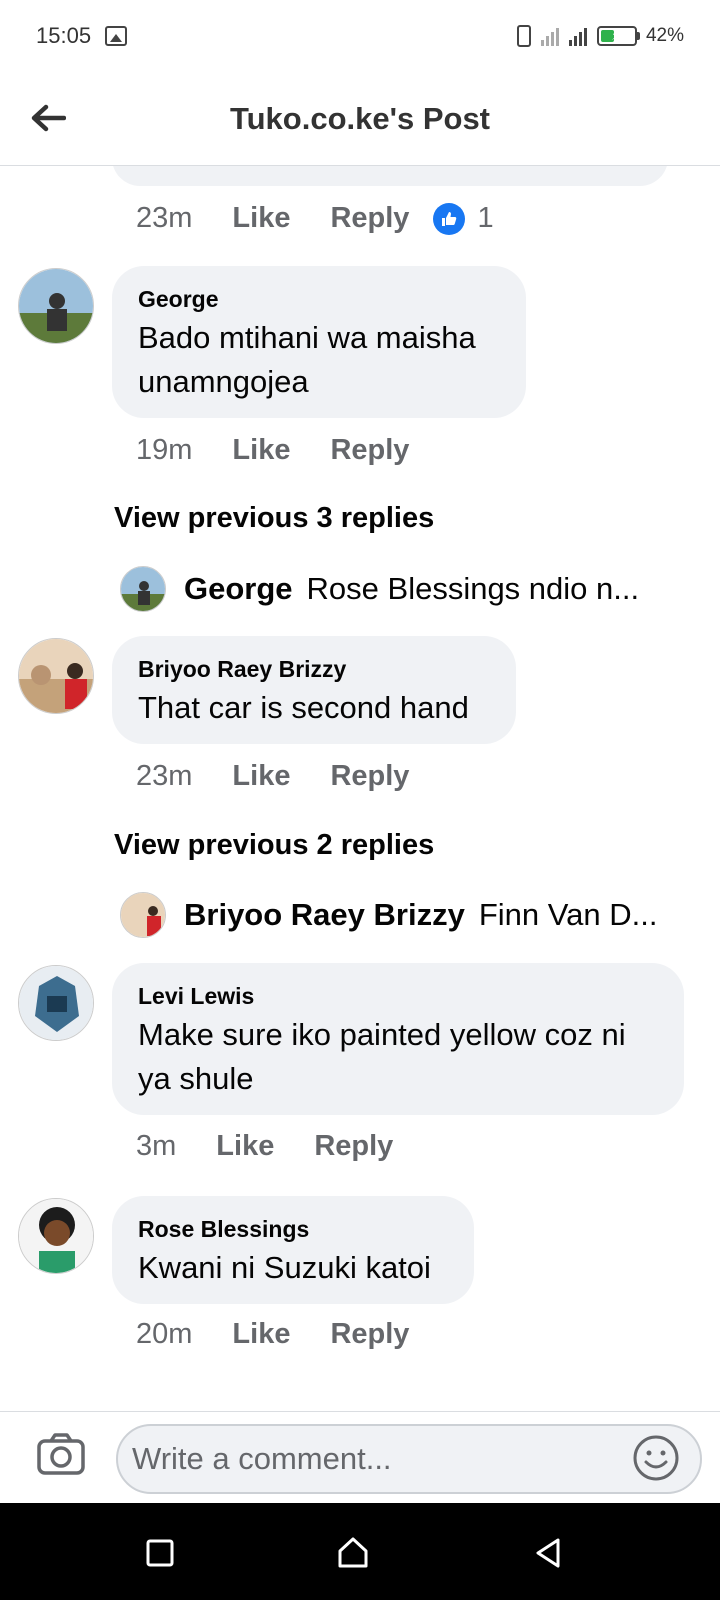  What do you see at coordinates (284, 1267) in the screenshot?
I see `comment-text: Kwani ni Suzuki katoi` at bounding box center [284, 1267].